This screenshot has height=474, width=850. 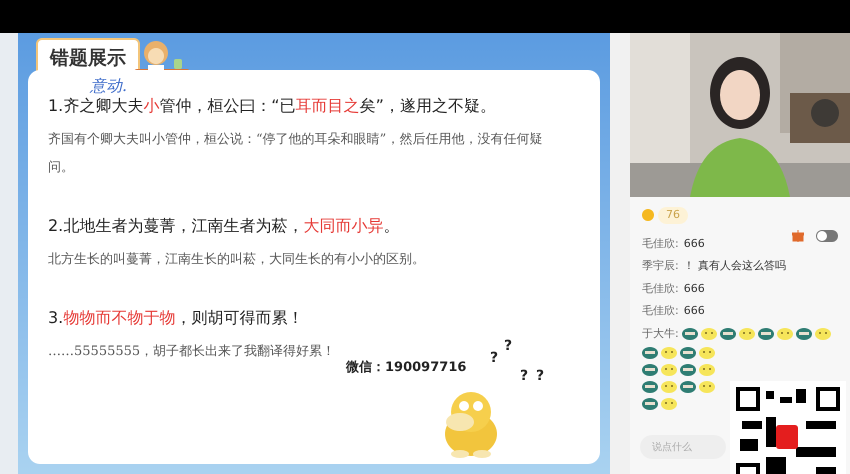 I want to click on question-line: 1.齐之卿大夫小管仲，桓公曰：“已耳而目之矣”，遂用之不疑。, so click(x=272, y=106).